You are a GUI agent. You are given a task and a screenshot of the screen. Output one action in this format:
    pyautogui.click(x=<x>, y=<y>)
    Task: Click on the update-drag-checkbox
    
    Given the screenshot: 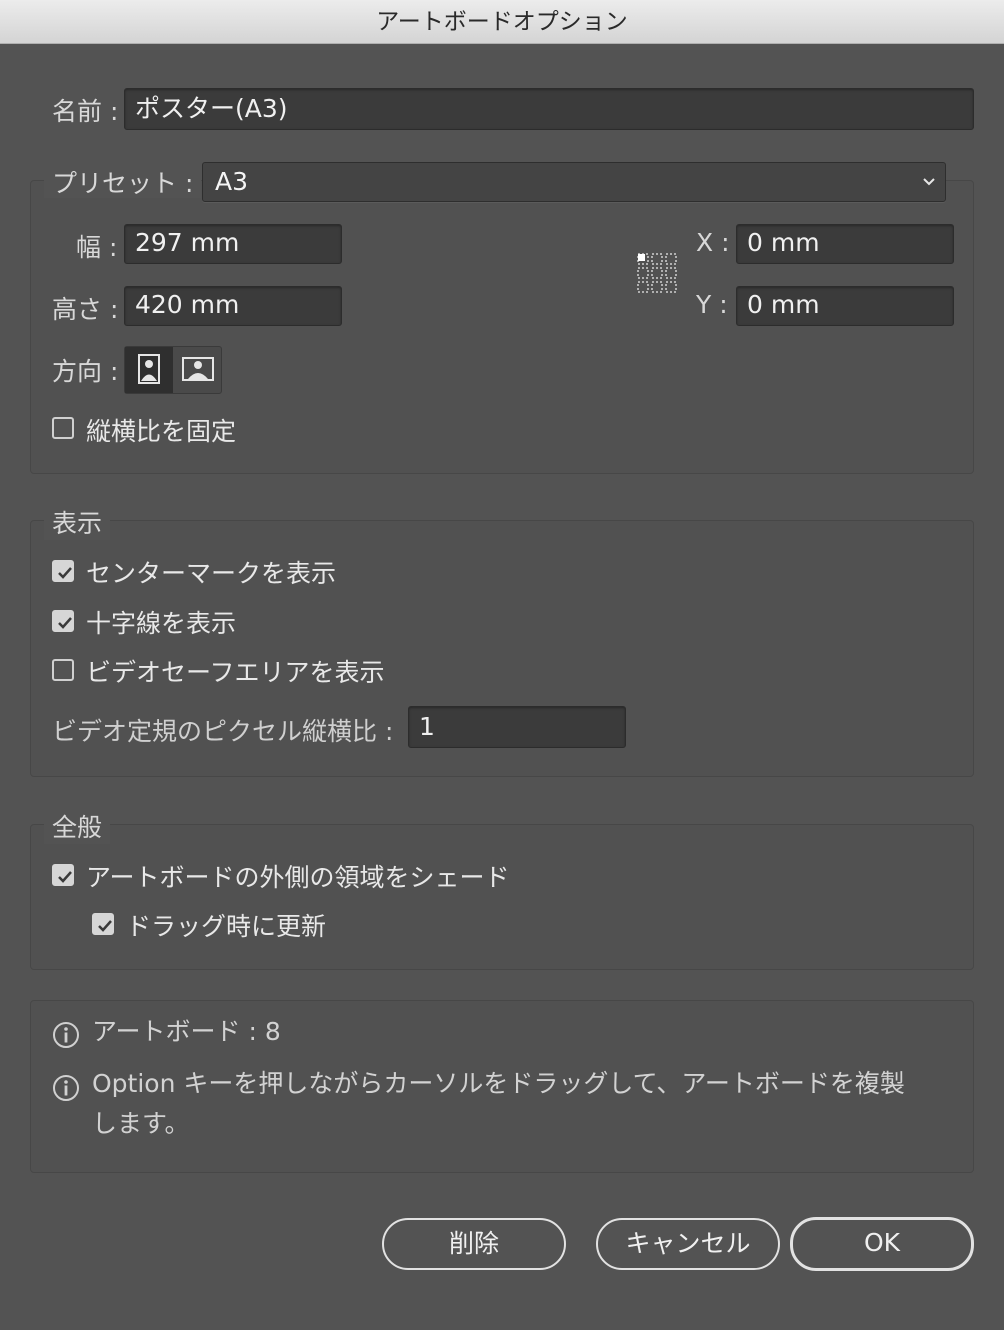 What is the action you would take?
    pyautogui.click(x=103, y=924)
    